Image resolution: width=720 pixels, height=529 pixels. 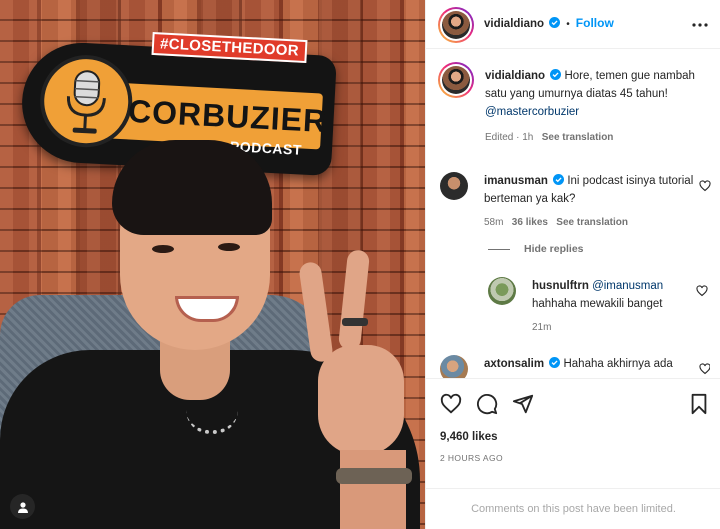 I want to click on comment-username: axtonsalim, so click(x=514, y=364).